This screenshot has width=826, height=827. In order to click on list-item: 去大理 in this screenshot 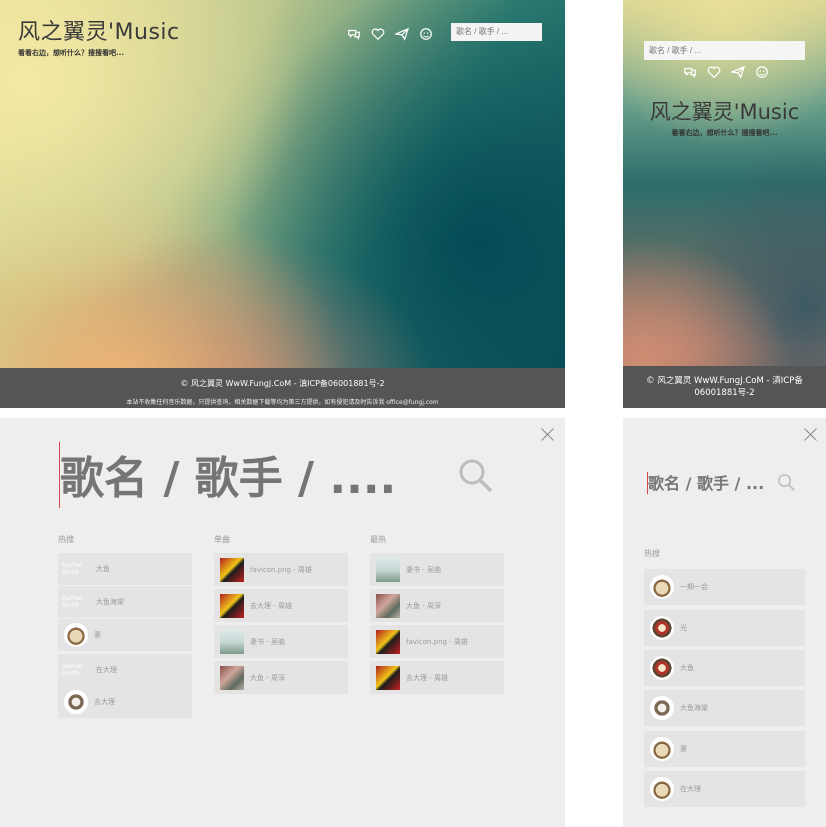, I will do `click(125, 702)`.